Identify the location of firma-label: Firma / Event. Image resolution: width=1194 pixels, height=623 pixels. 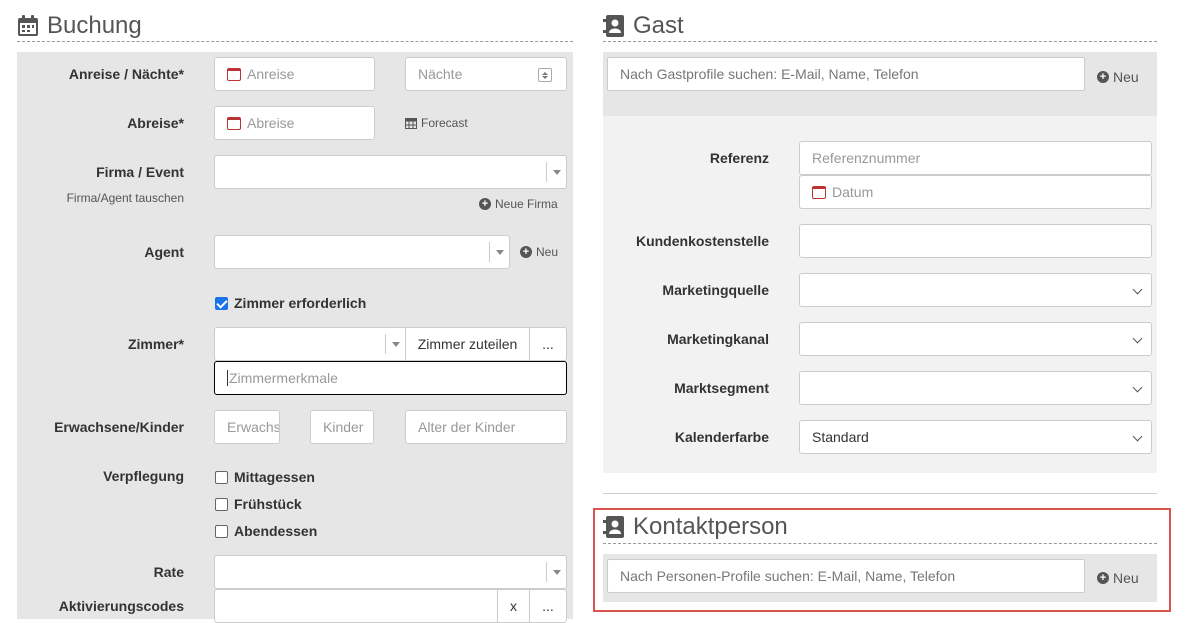
(140, 172).